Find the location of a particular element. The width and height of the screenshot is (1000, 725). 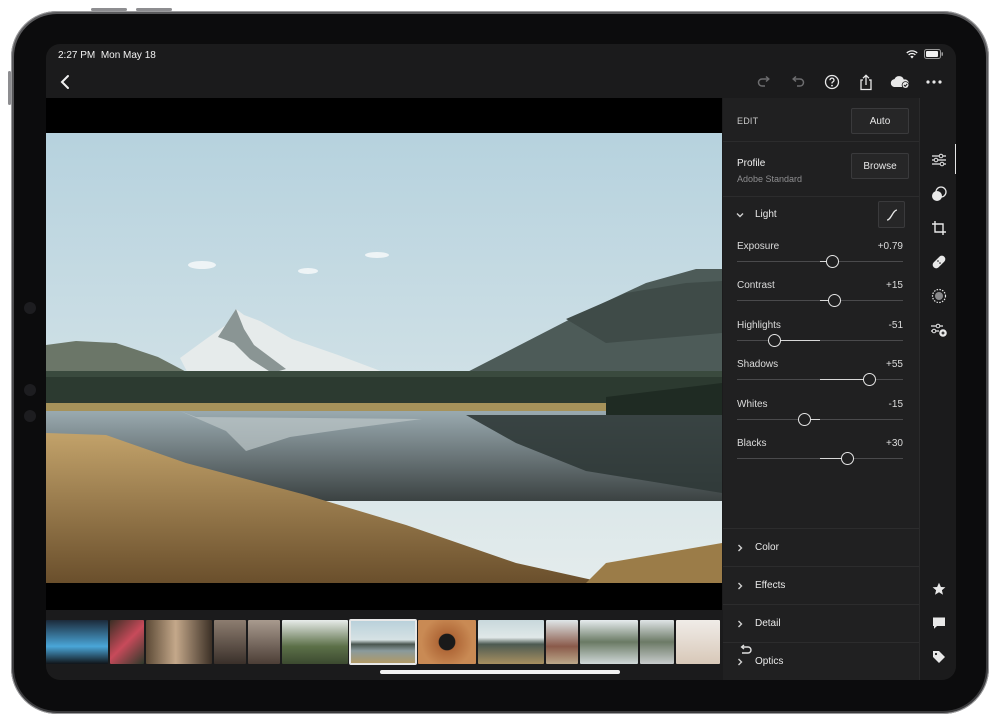

slider-fill is located at coordinates (797, 340).